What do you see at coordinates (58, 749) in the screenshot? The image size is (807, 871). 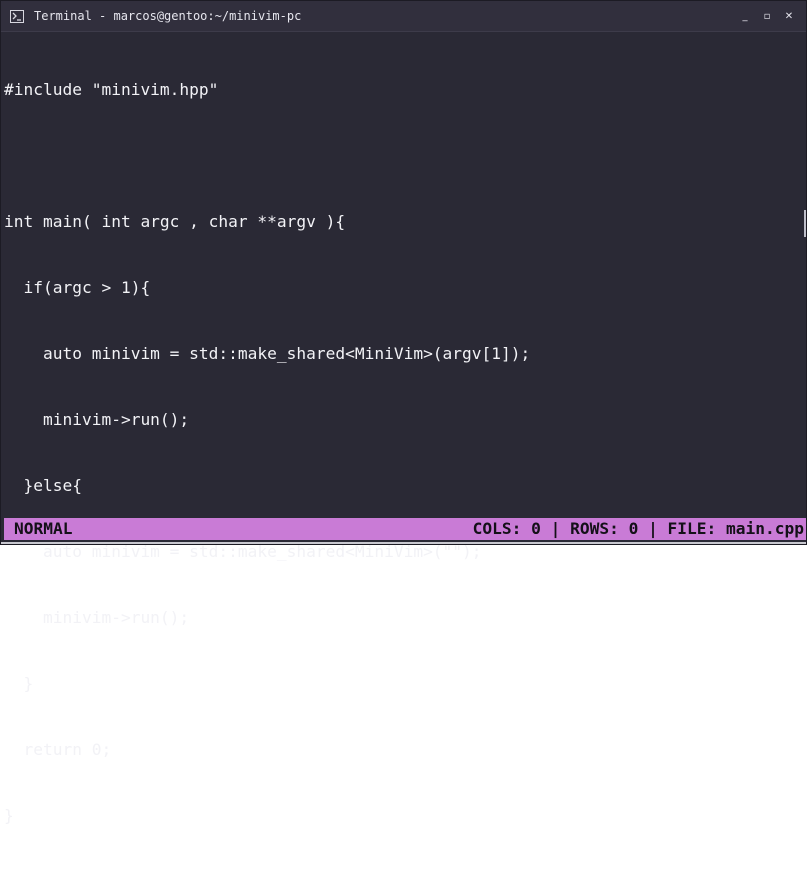 I see `code-line: return 0;` at bounding box center [58, 749].